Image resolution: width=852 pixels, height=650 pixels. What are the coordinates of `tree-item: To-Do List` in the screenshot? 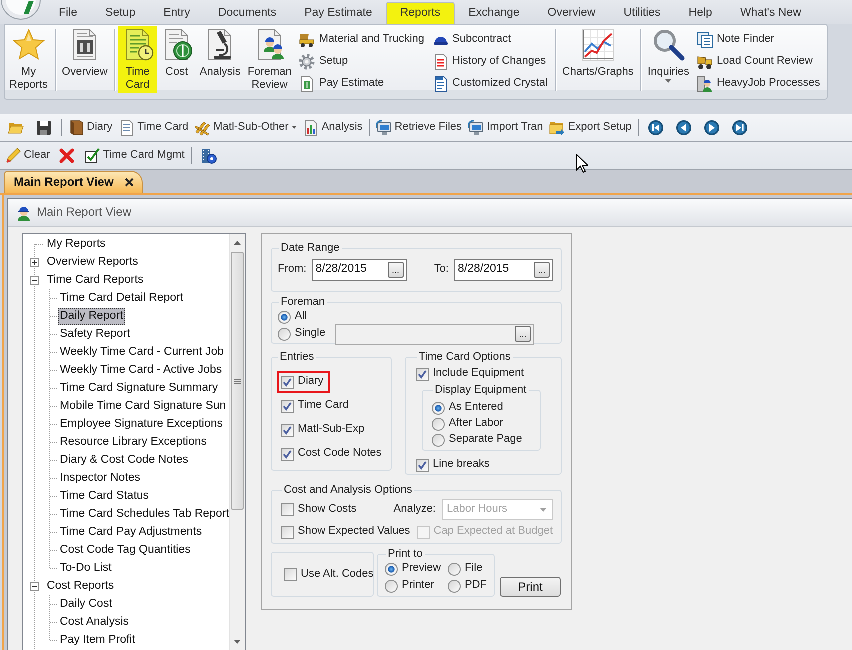 It's located at (86, 568).